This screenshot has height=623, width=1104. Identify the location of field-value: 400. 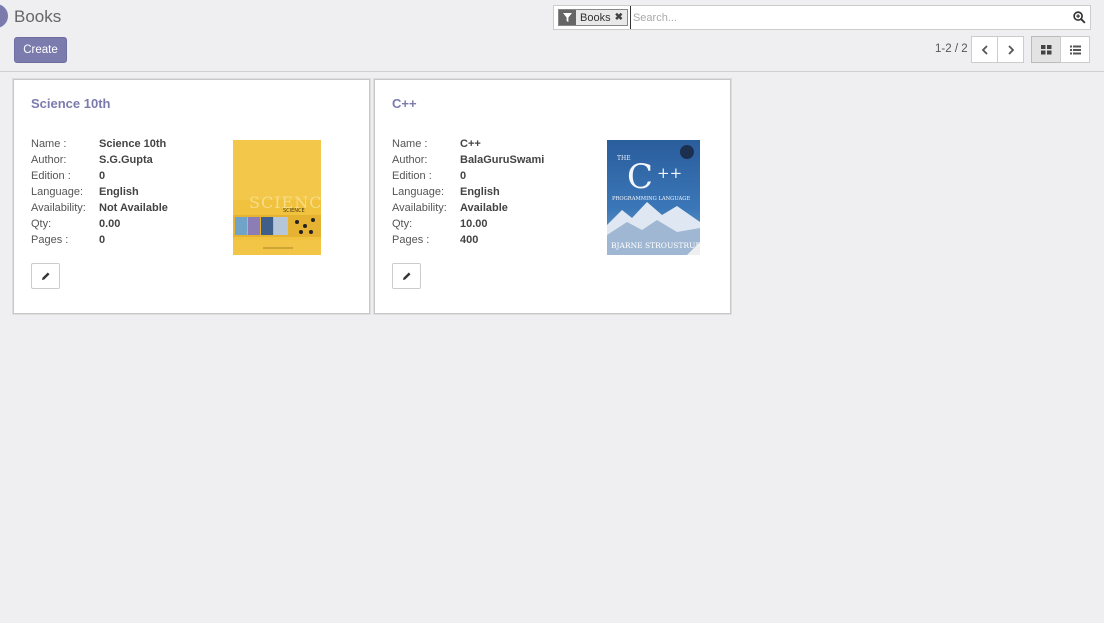
(469, 240).